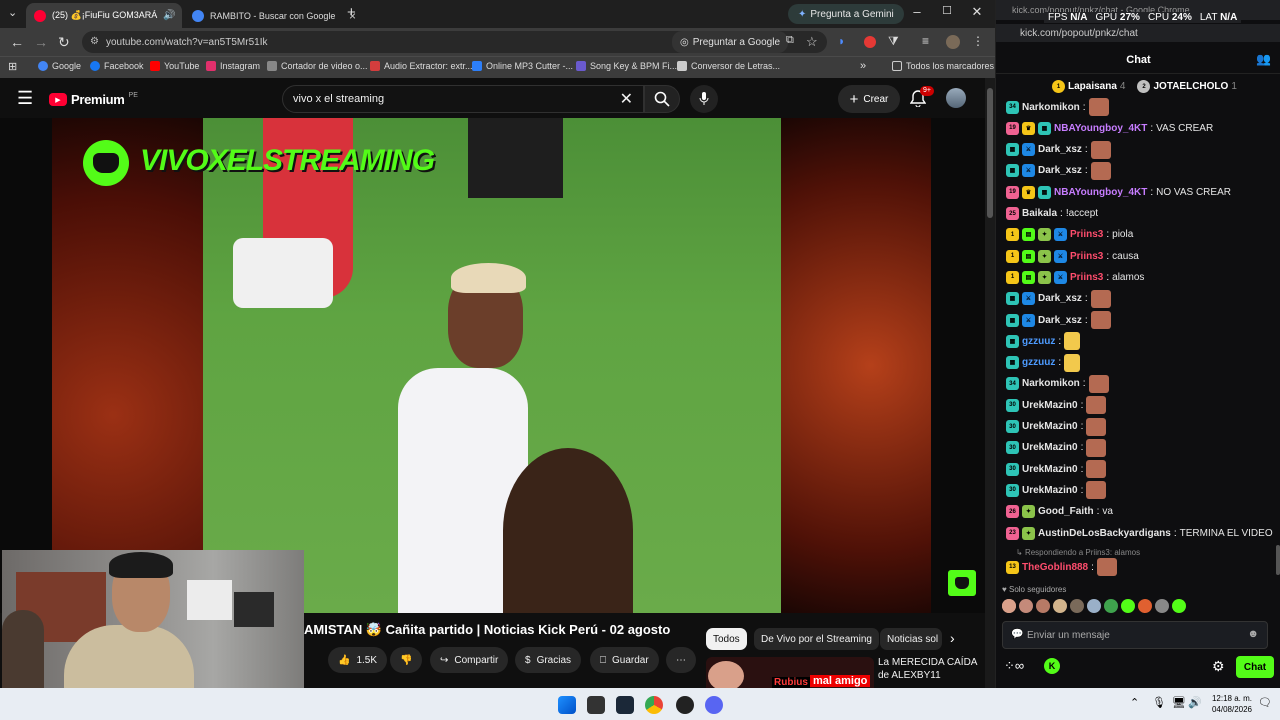 The image size is (1280, 720). I want to click on chip-de-vivo: De Vivo por el Streaming, so click(816, 639).